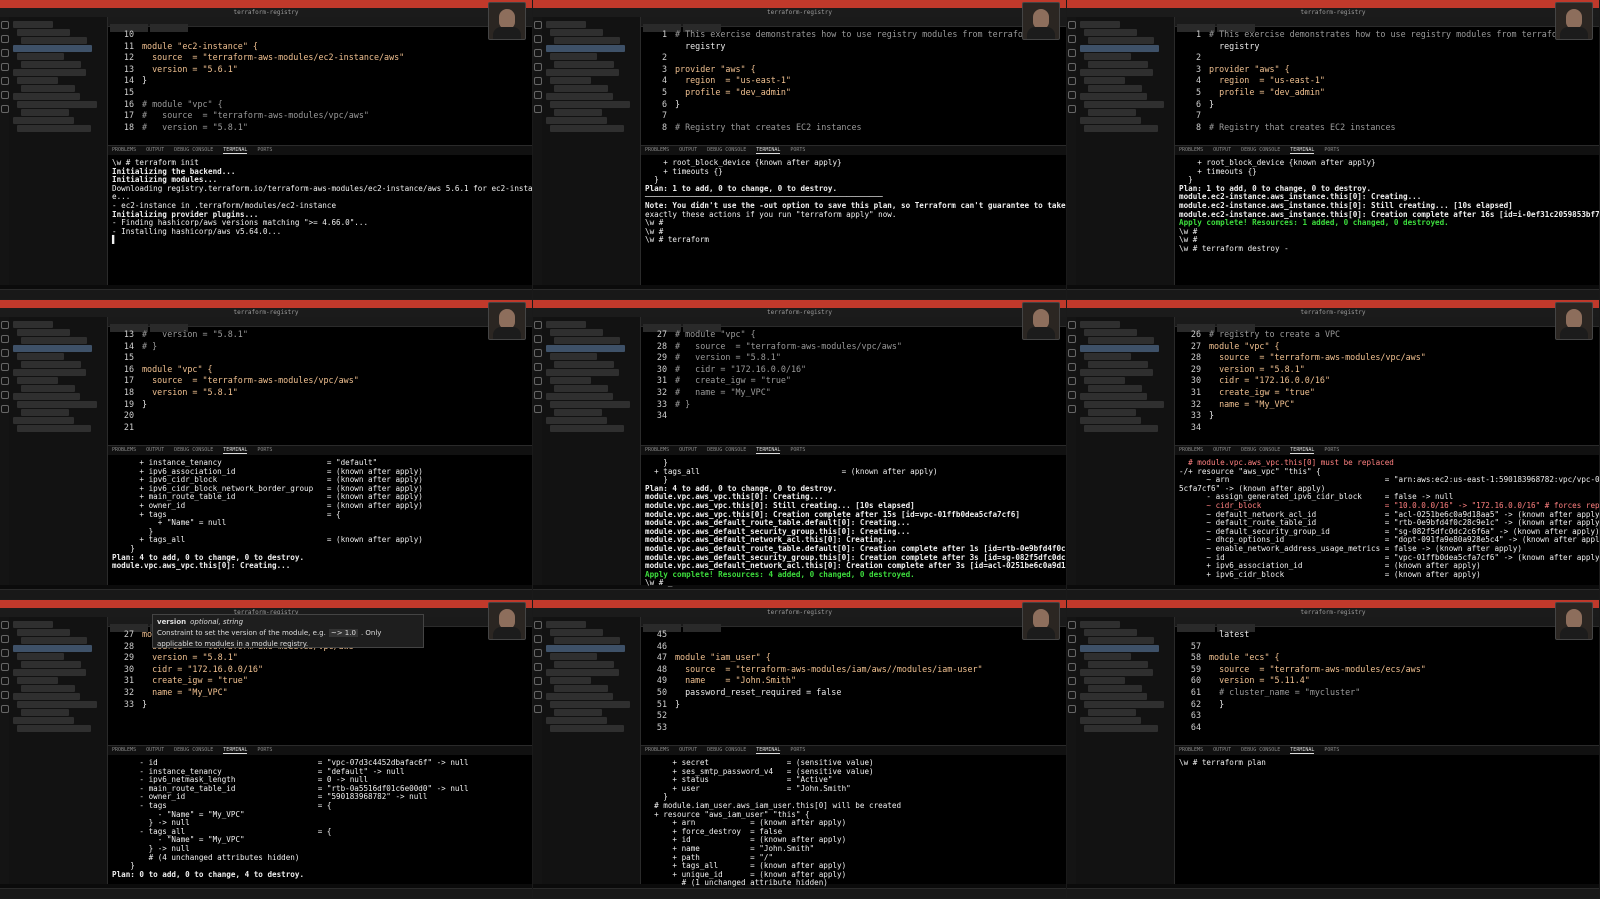 This screenshot has width=1600, height=899. I want to click on editor-tab, so click(169, 28).